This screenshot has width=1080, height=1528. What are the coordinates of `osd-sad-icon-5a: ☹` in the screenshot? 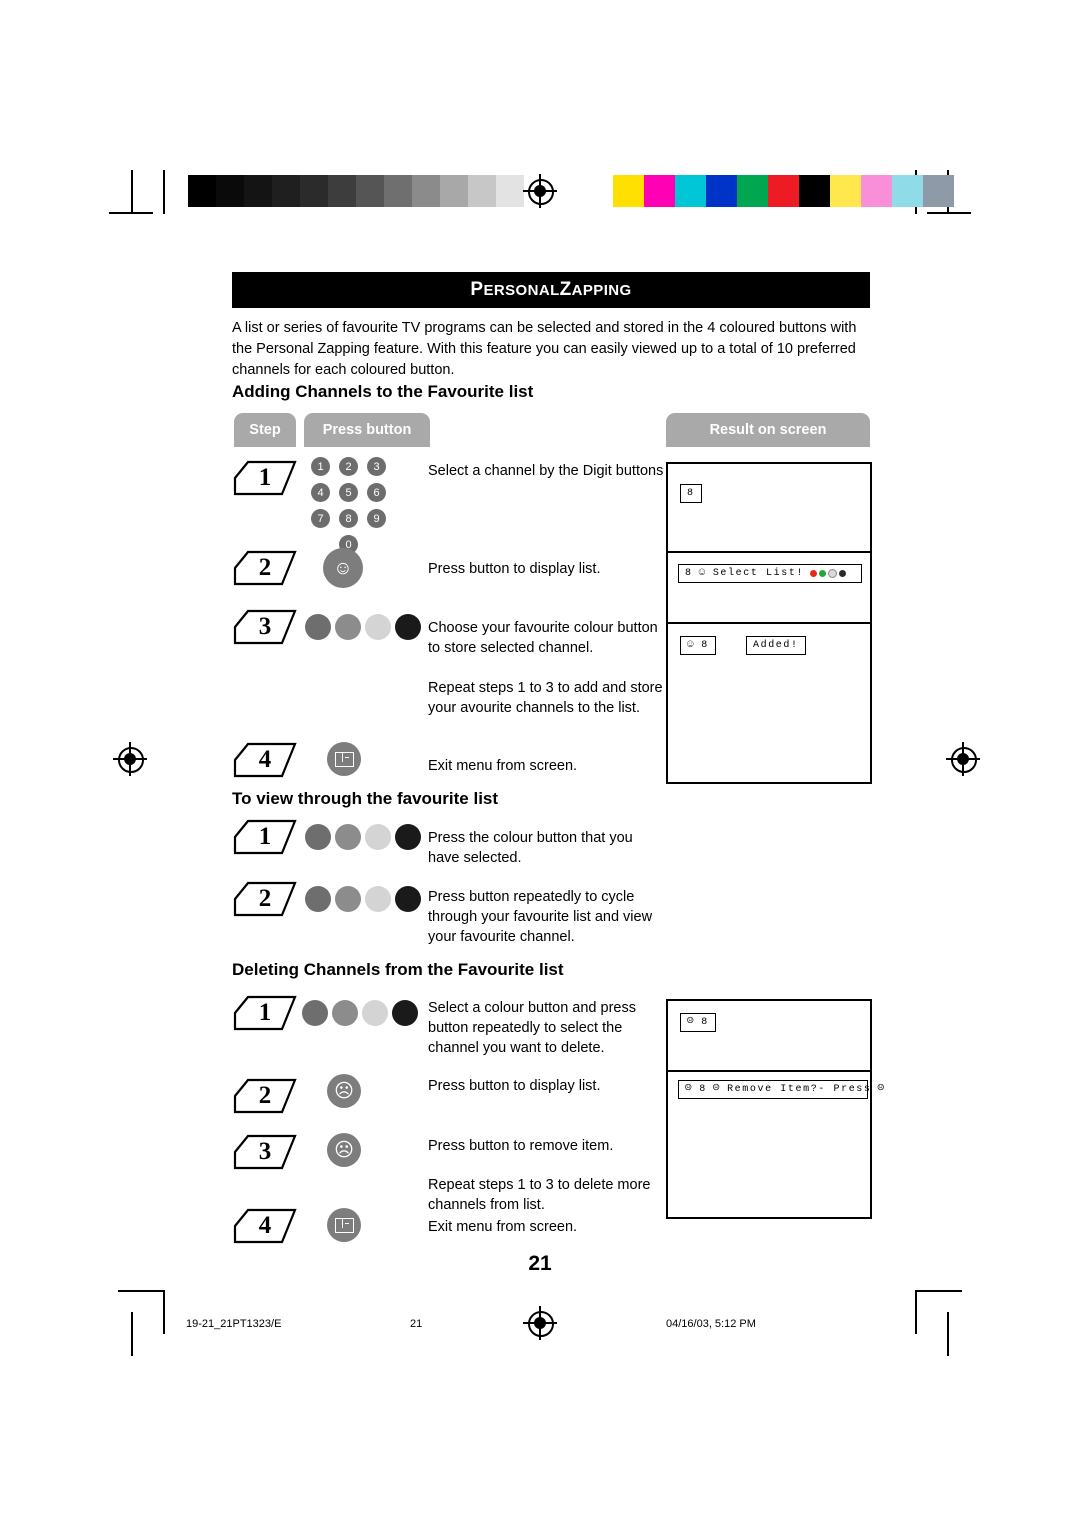 It's located at (689, 1089).